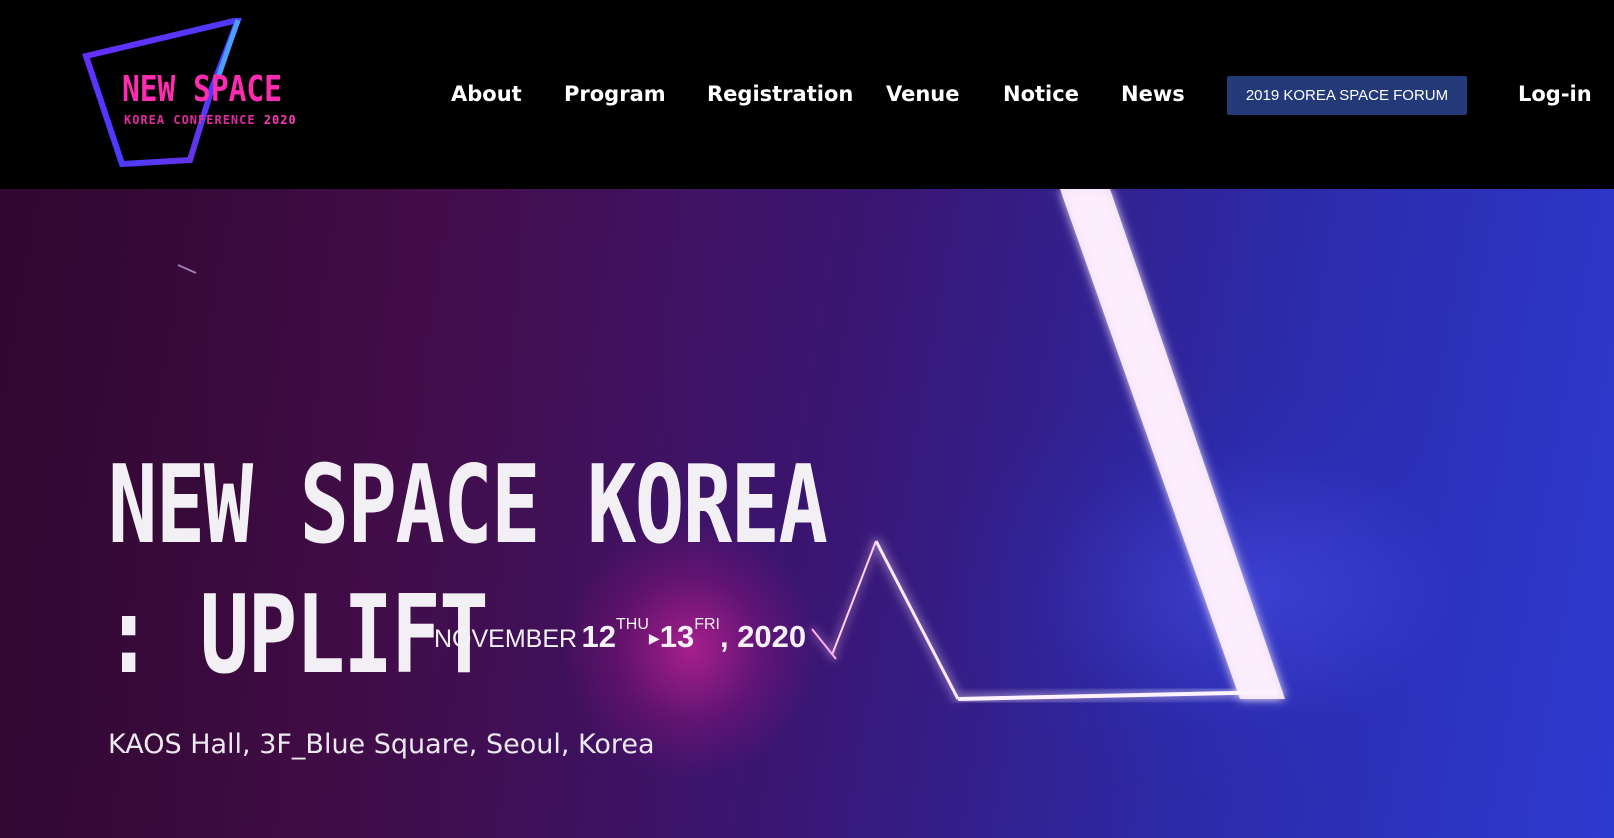 The image size is (1614, 838). I want to click on nav-item-program: Program, so click(615, 94).